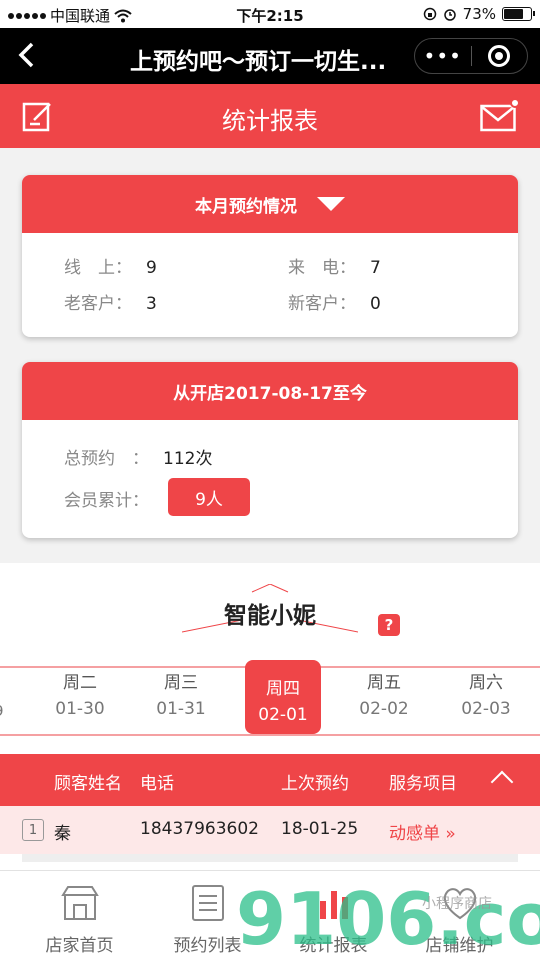  Describe the element at coordinates (459, 946) in the screenshot. I see `tab-label: 店铺维护` at that location.